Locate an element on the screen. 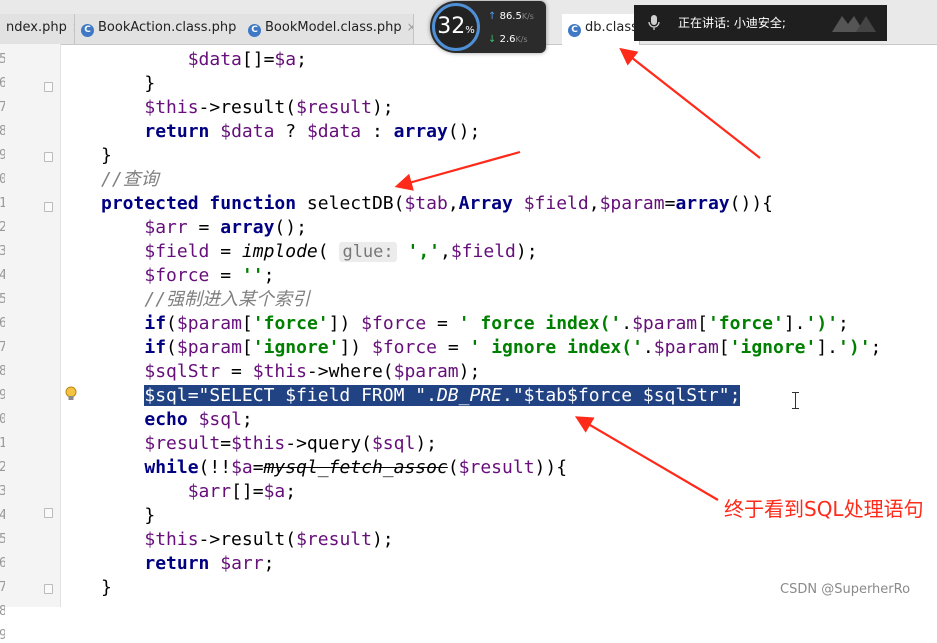 Image resolution: width=937 pixels, height=643 pixels. arrow-to-db-tab is located at coordinates (690, 103).